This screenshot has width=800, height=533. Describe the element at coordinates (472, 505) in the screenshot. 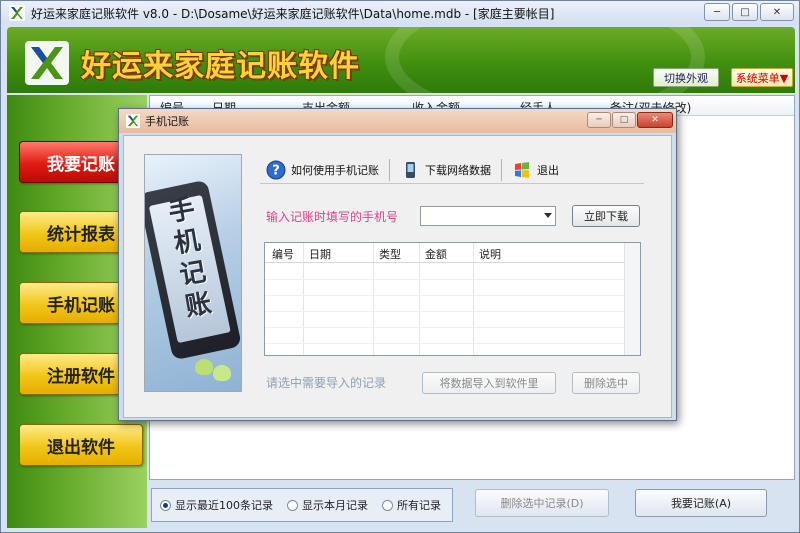

I see `bottom-bar: 显示最近100条记录 显示本月记录 所有记录 删除选中记录(D) 我要记账(A)` at that location.